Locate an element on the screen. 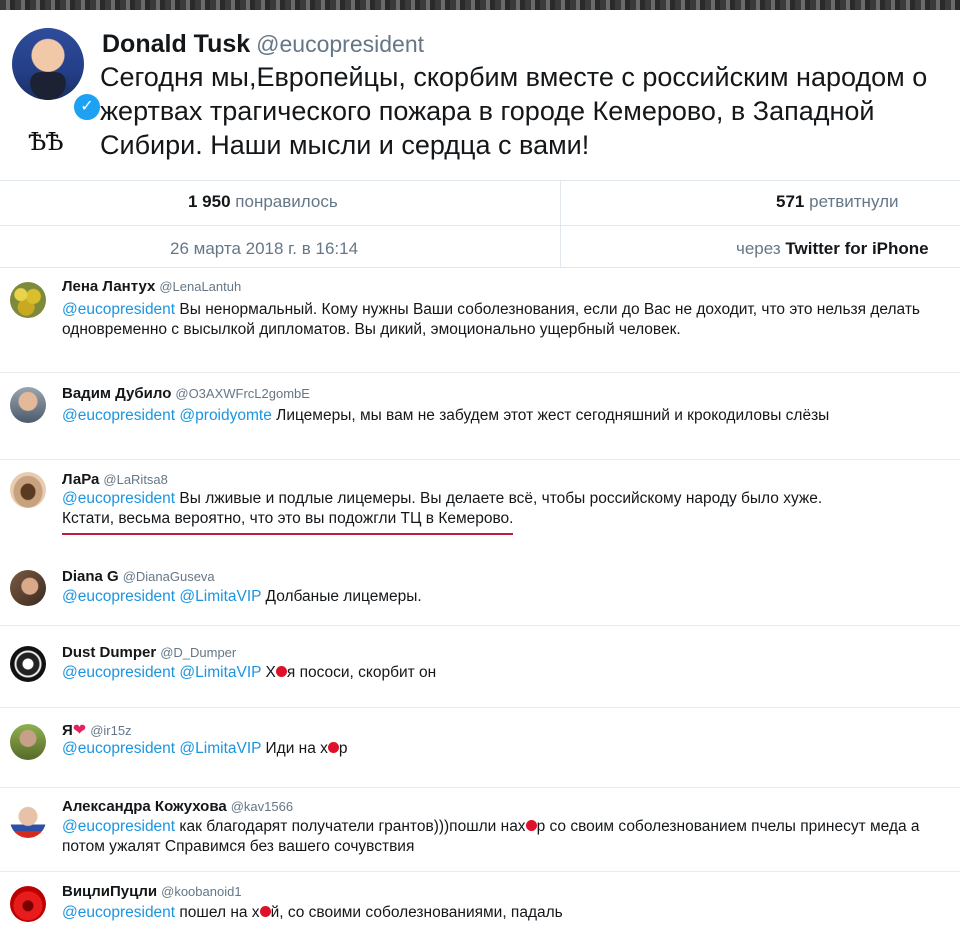 The width and height of the screenshot is (960, 936). reply-author: Я❤ @ir15z is located at coordinates (97, 730).